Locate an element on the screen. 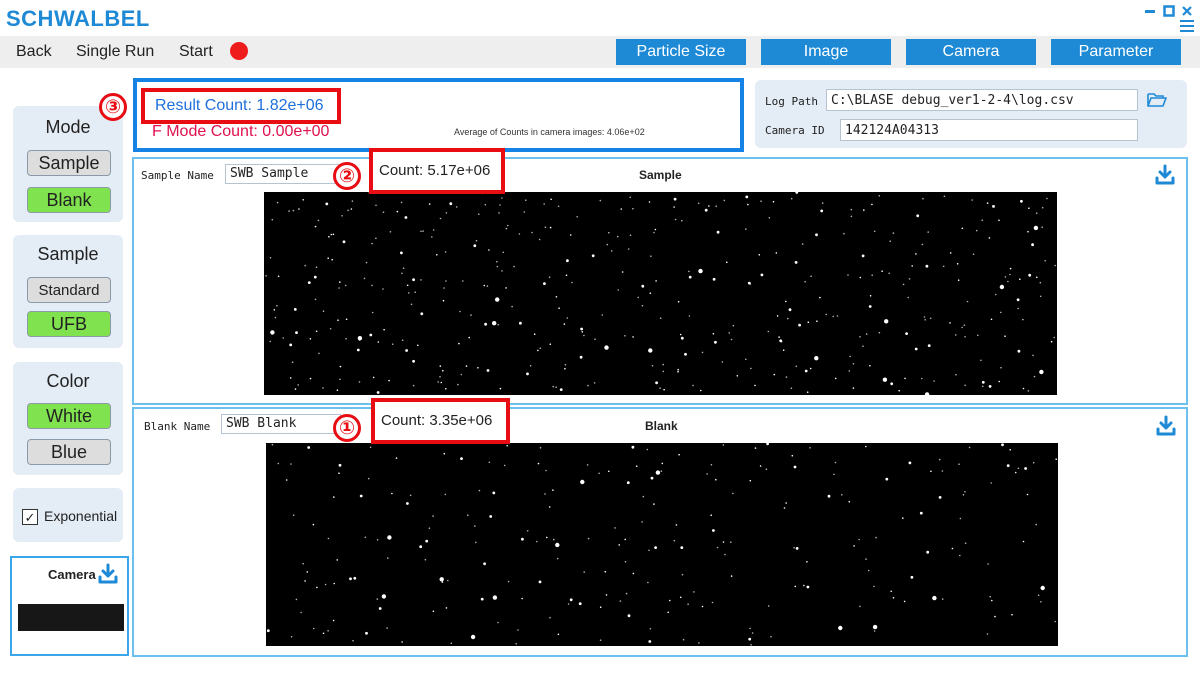  tab-particle-size: Particle Size is located at coordinates (681, 52).